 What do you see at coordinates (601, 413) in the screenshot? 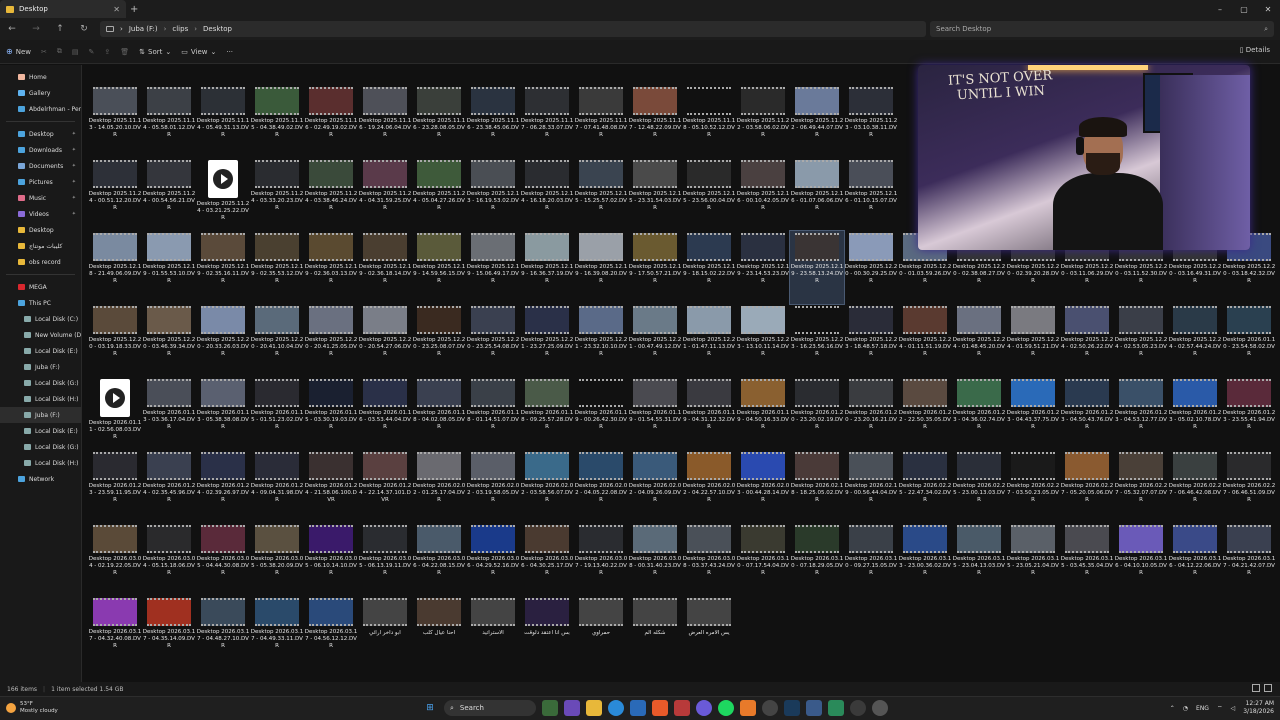
I see `file-item: Desktop 2026.01.19 - 00.26.42.30.DVR` at bounding box center [601, 413].